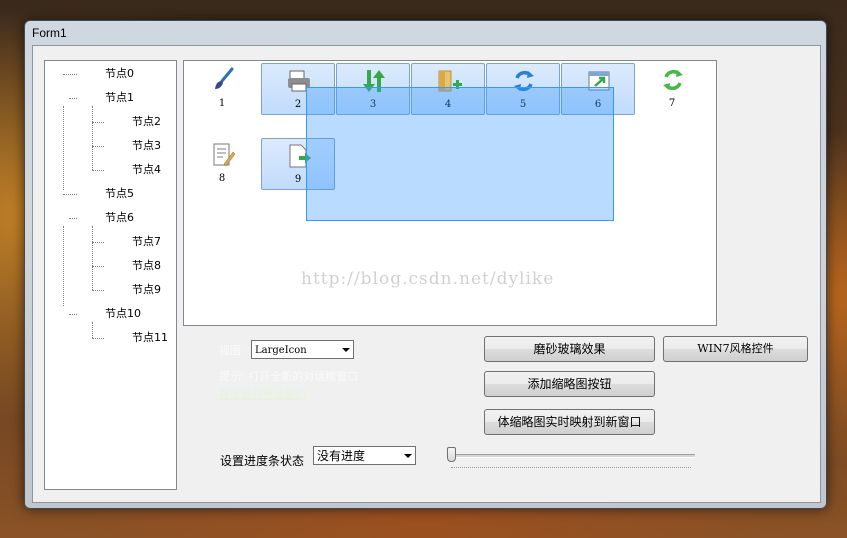 The height and width of the screenshot is (538, 847). Describe the element at coordinates (341, 456) in the screenshot. I see `progress-state-value: 没有进度` at that location.